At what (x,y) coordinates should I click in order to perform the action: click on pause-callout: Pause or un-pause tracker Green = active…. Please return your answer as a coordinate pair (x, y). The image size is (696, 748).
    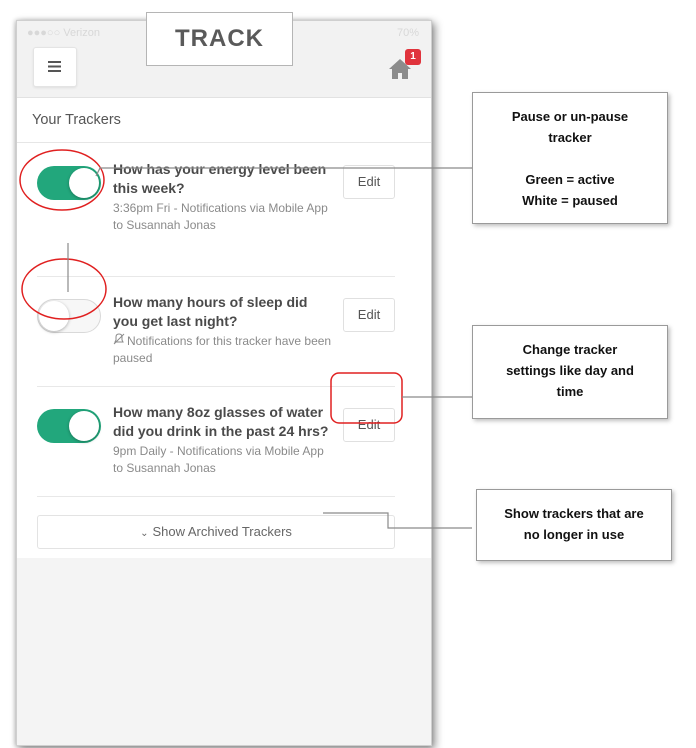
    Looking at the image, I should click on (570, 158).